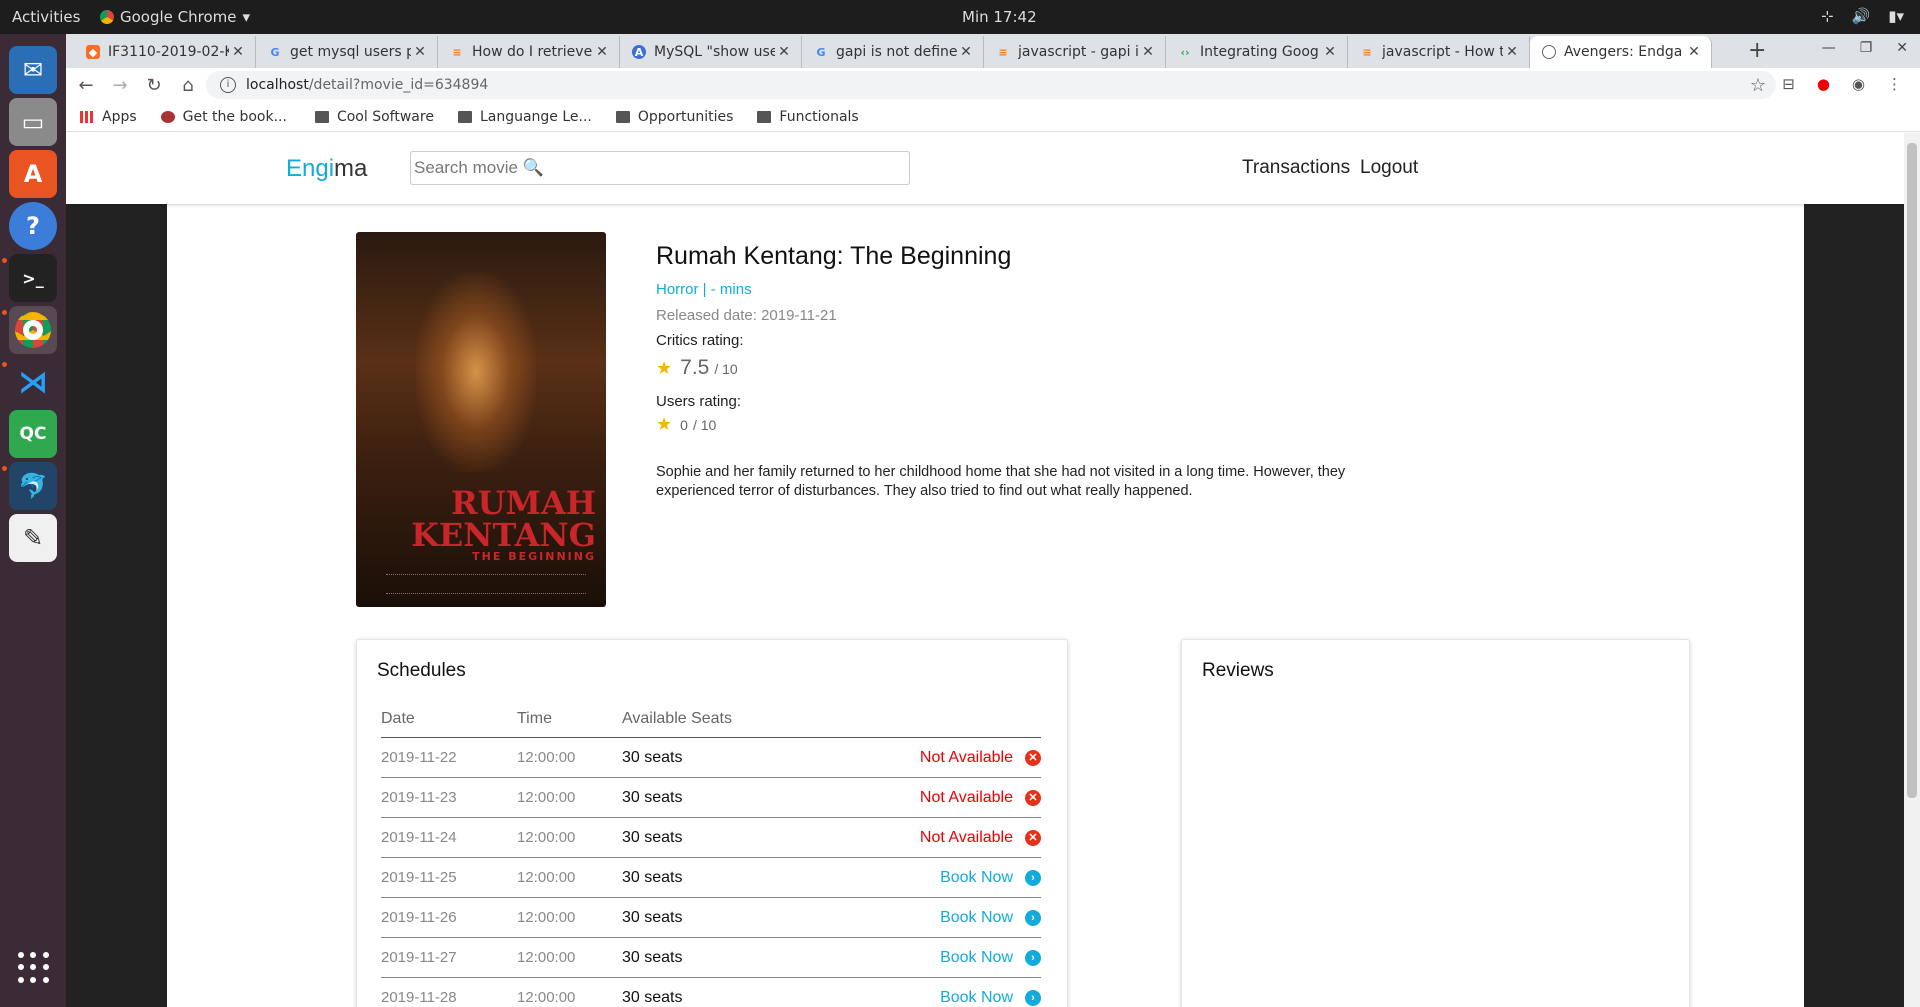  What do you see at coordinates (1296, 168) in the screenshot?
I see `nav-transactions-link: Transactions` at bounding box center [1296, 168].